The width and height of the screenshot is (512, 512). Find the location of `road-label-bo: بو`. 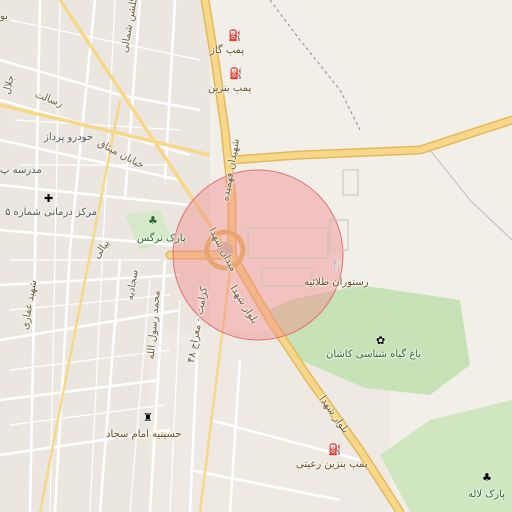

road-label-bo: بو is located at coordinates (4, 16).